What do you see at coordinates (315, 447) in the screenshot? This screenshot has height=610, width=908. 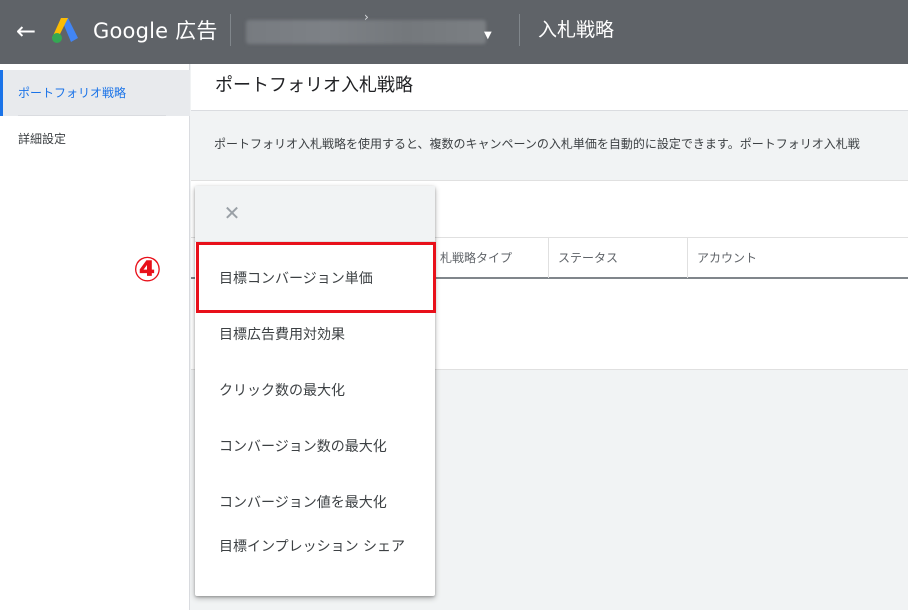 I see `menu-item-maximize-conversions: コンバージョン数の最大化` at bounding box center [315, 447].